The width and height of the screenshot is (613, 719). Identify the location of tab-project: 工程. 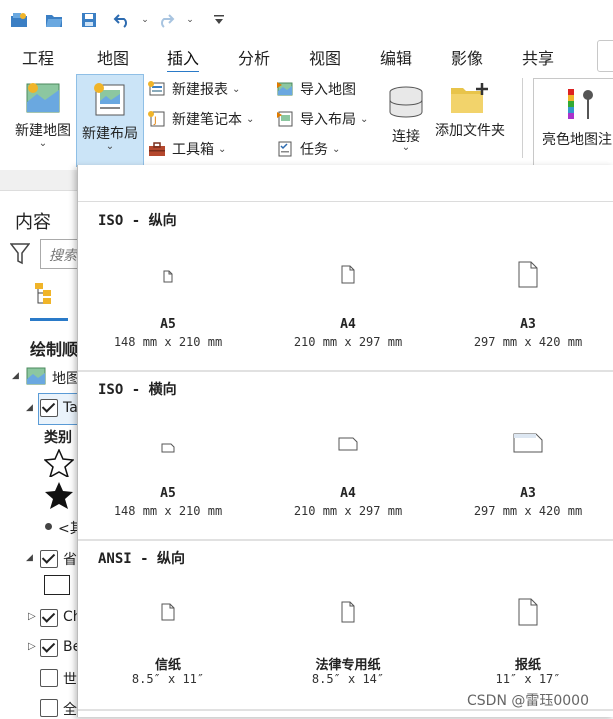
(38, 57).